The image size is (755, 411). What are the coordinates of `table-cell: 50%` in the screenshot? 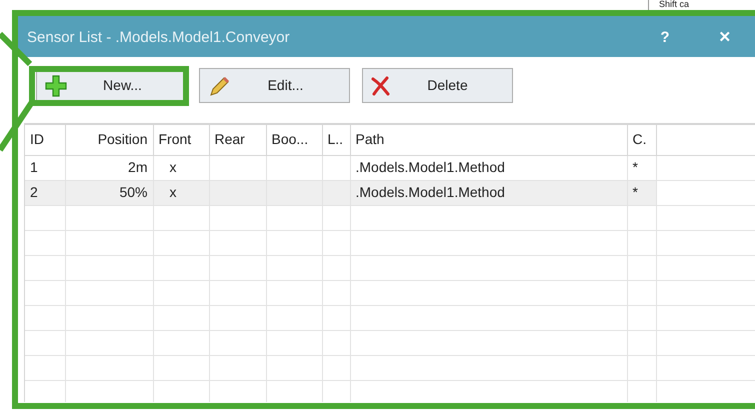 It's located at (133, 192).